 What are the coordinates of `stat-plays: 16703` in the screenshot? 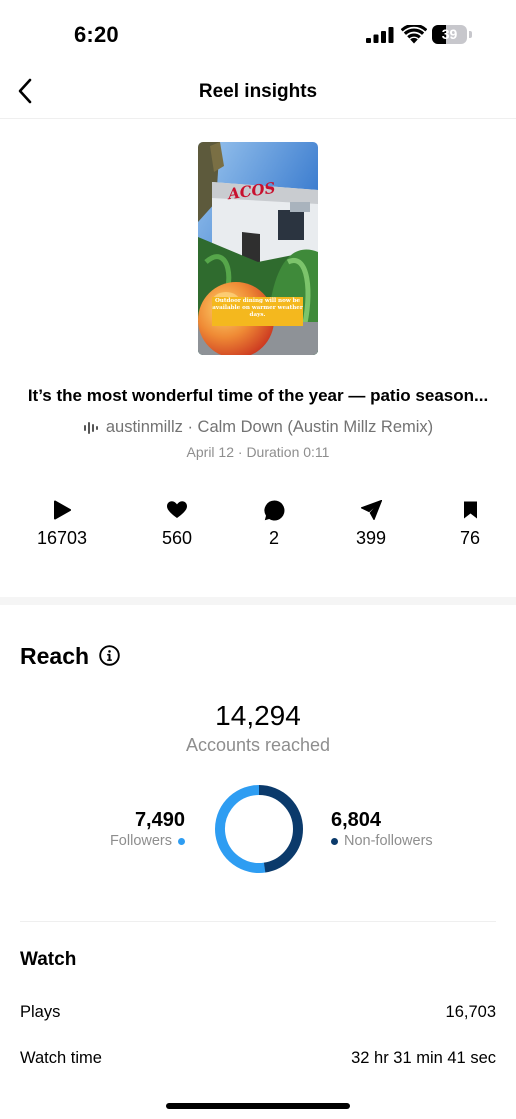 It's located at (62, 523).